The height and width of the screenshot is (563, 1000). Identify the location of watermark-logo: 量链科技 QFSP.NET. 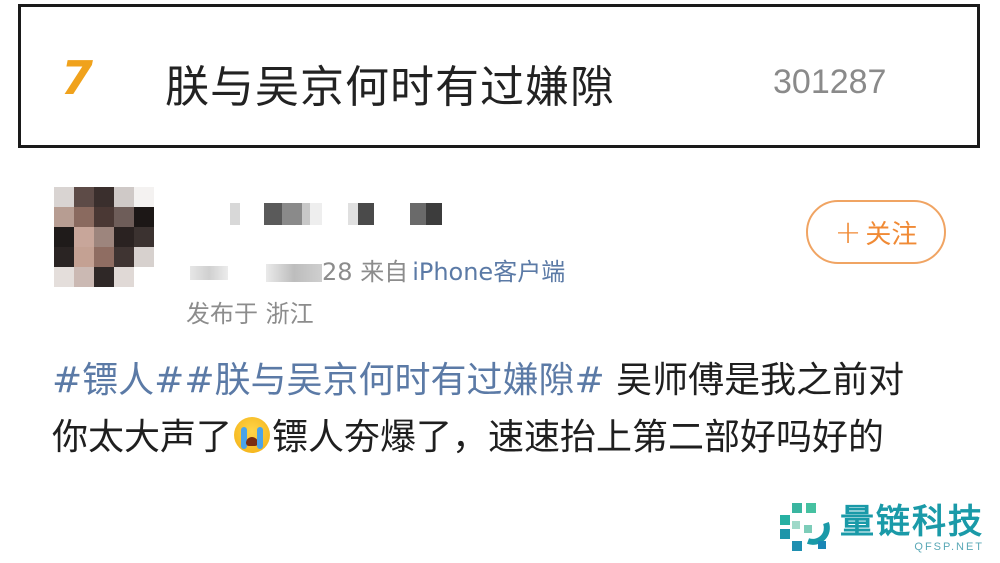
(881, 528).